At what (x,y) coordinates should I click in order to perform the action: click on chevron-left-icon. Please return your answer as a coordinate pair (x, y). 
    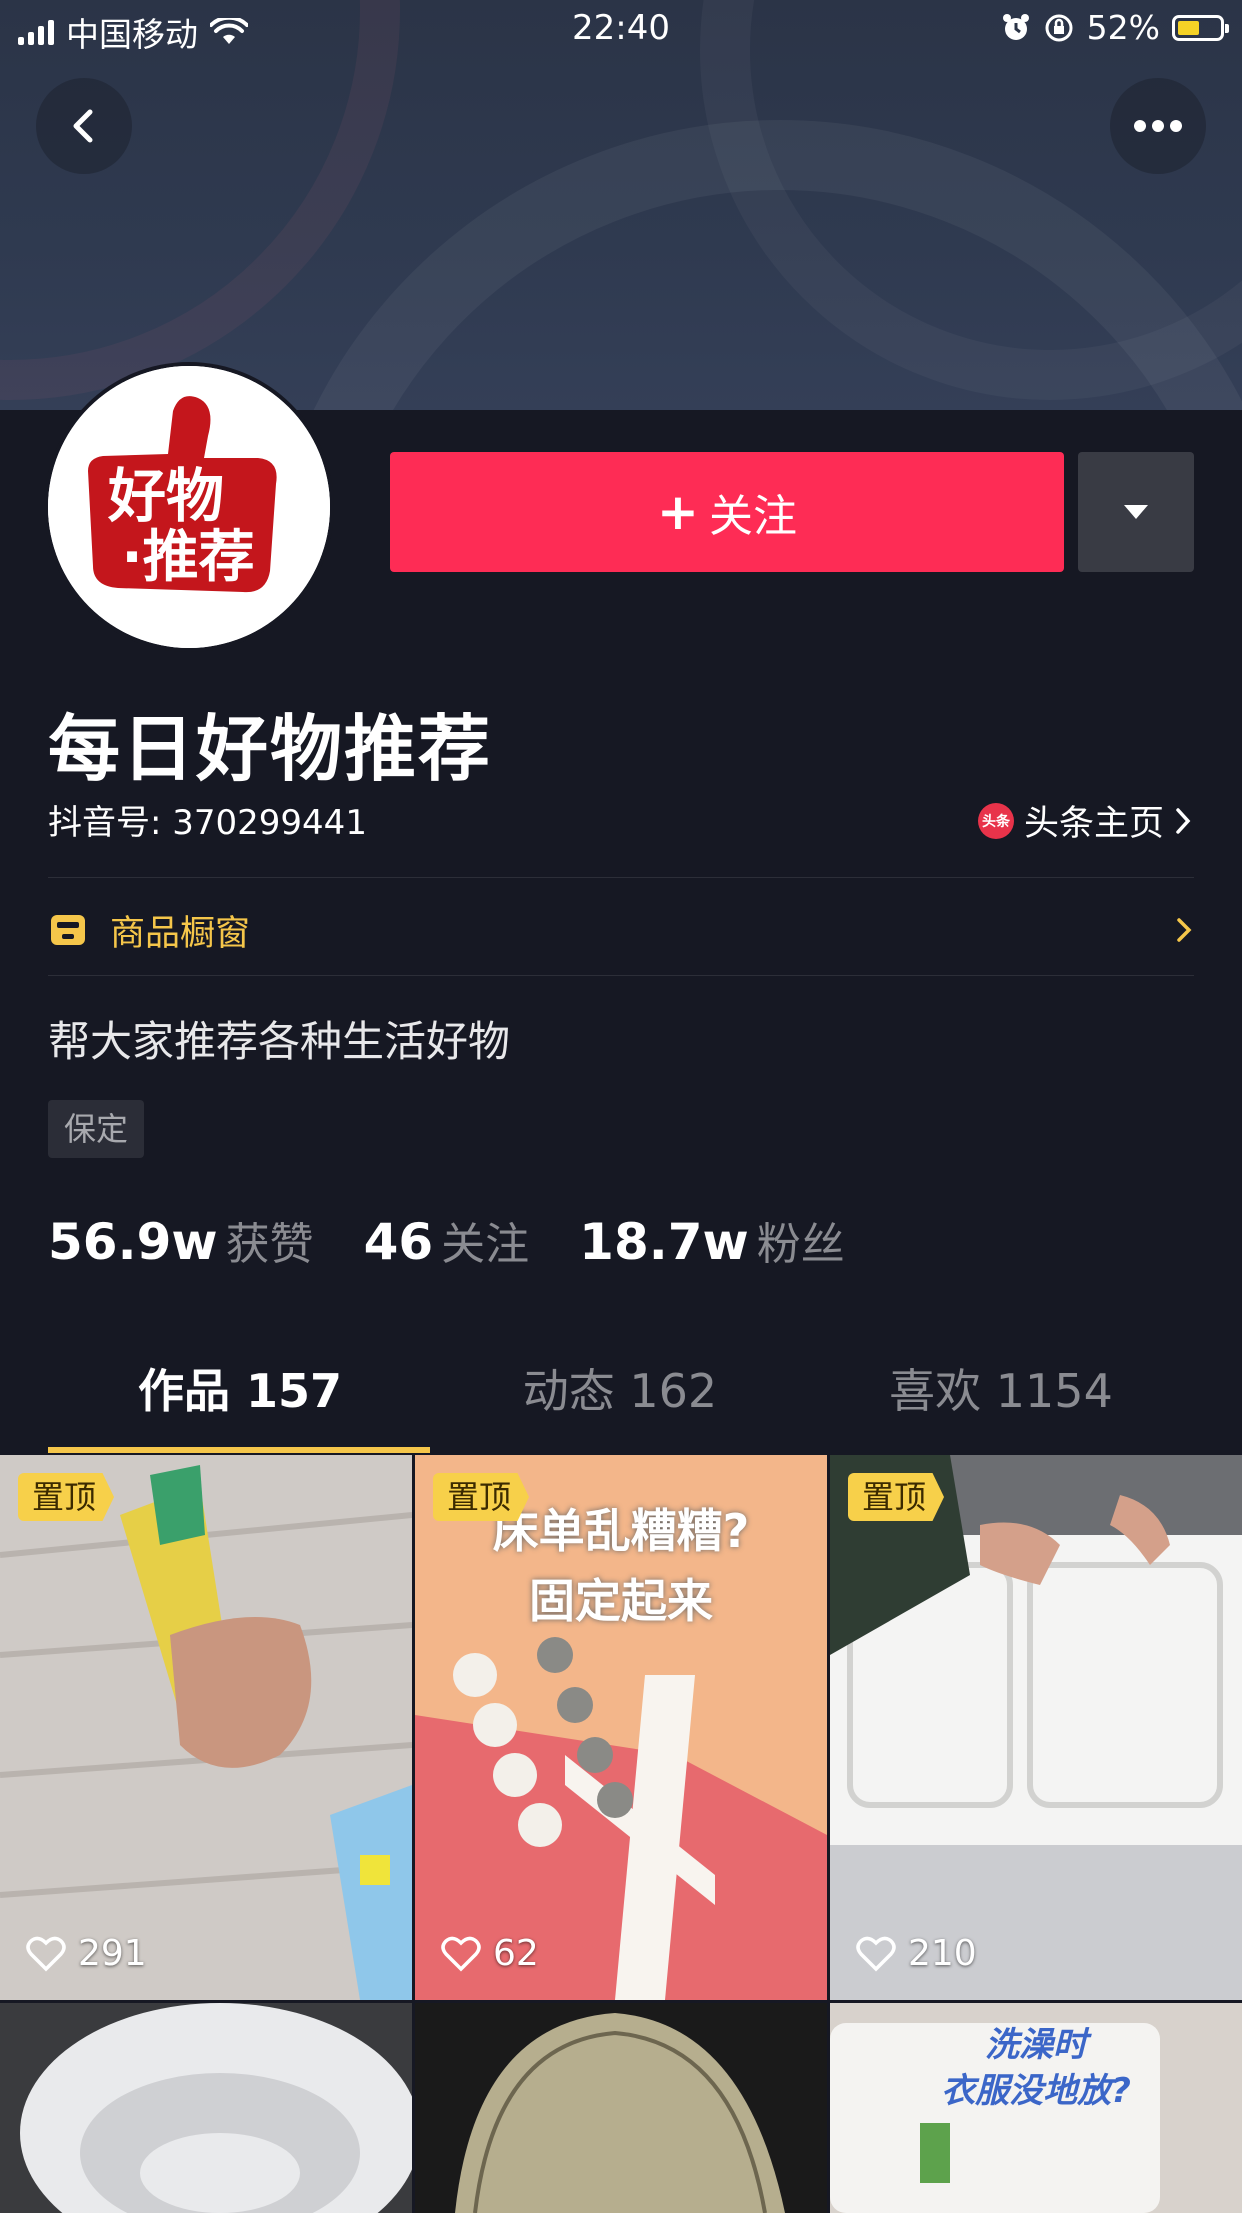
    Looking at the image, I should click on (83, 126).